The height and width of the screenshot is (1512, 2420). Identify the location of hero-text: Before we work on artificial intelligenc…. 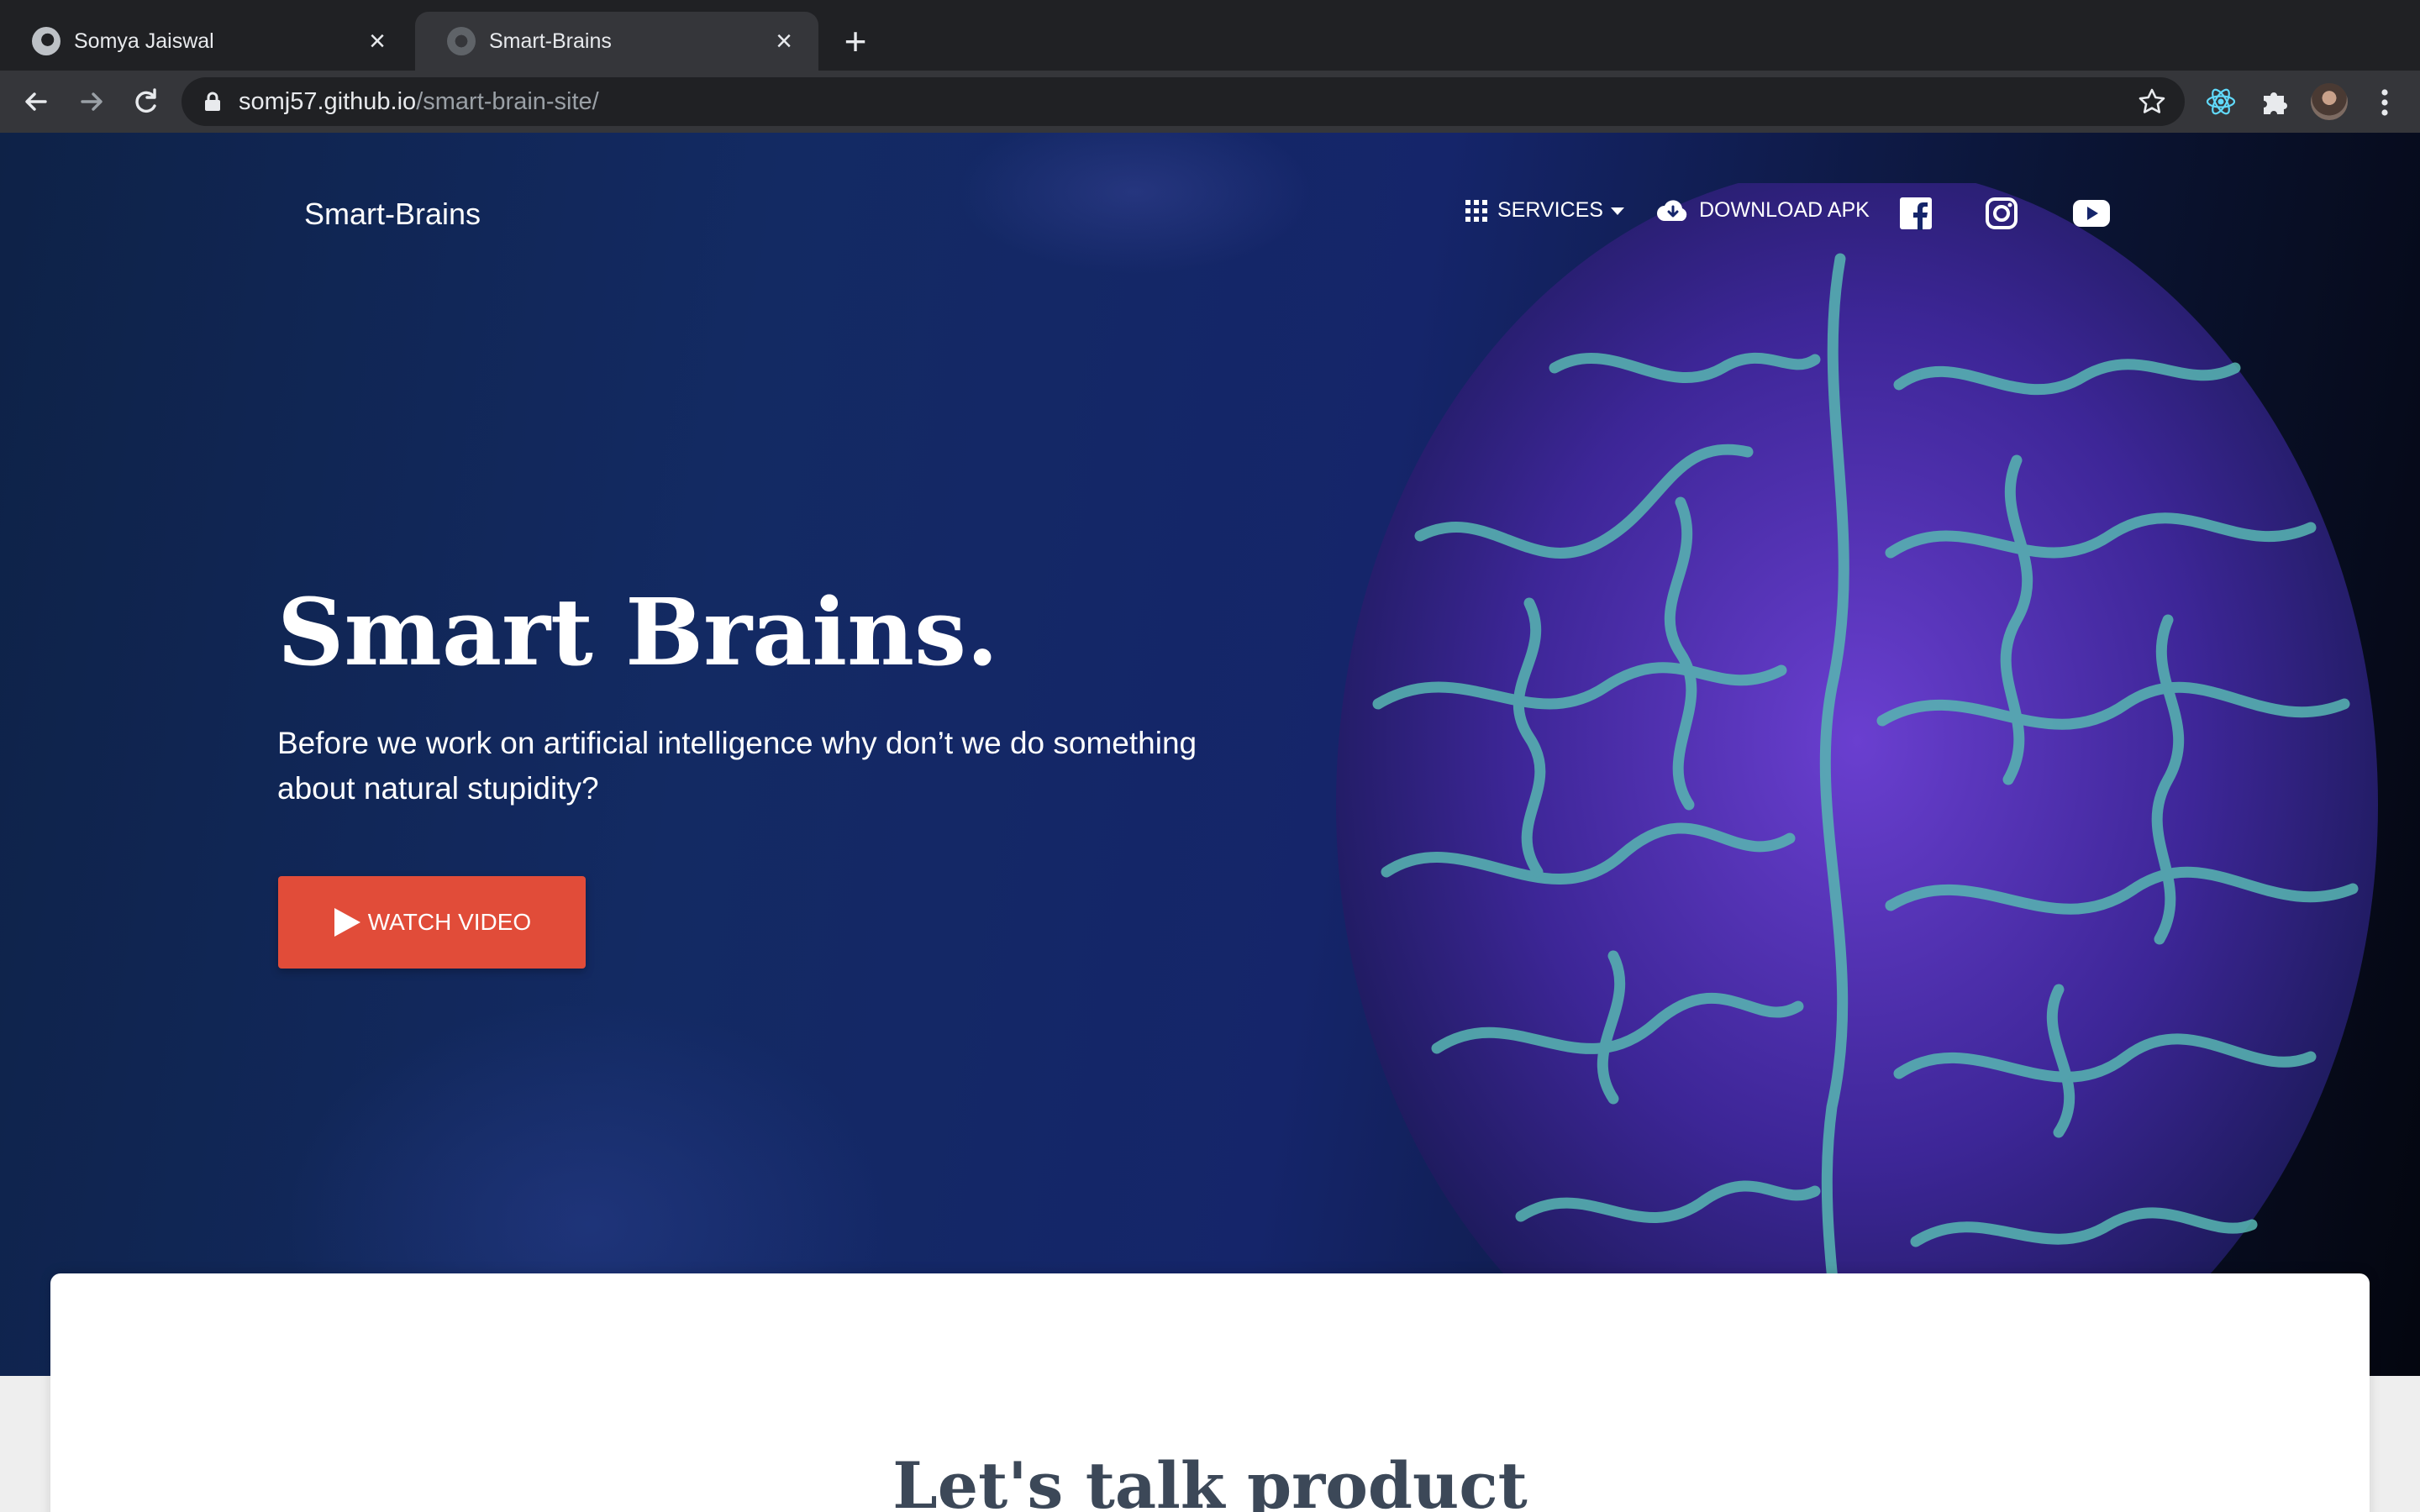
(737, 766).